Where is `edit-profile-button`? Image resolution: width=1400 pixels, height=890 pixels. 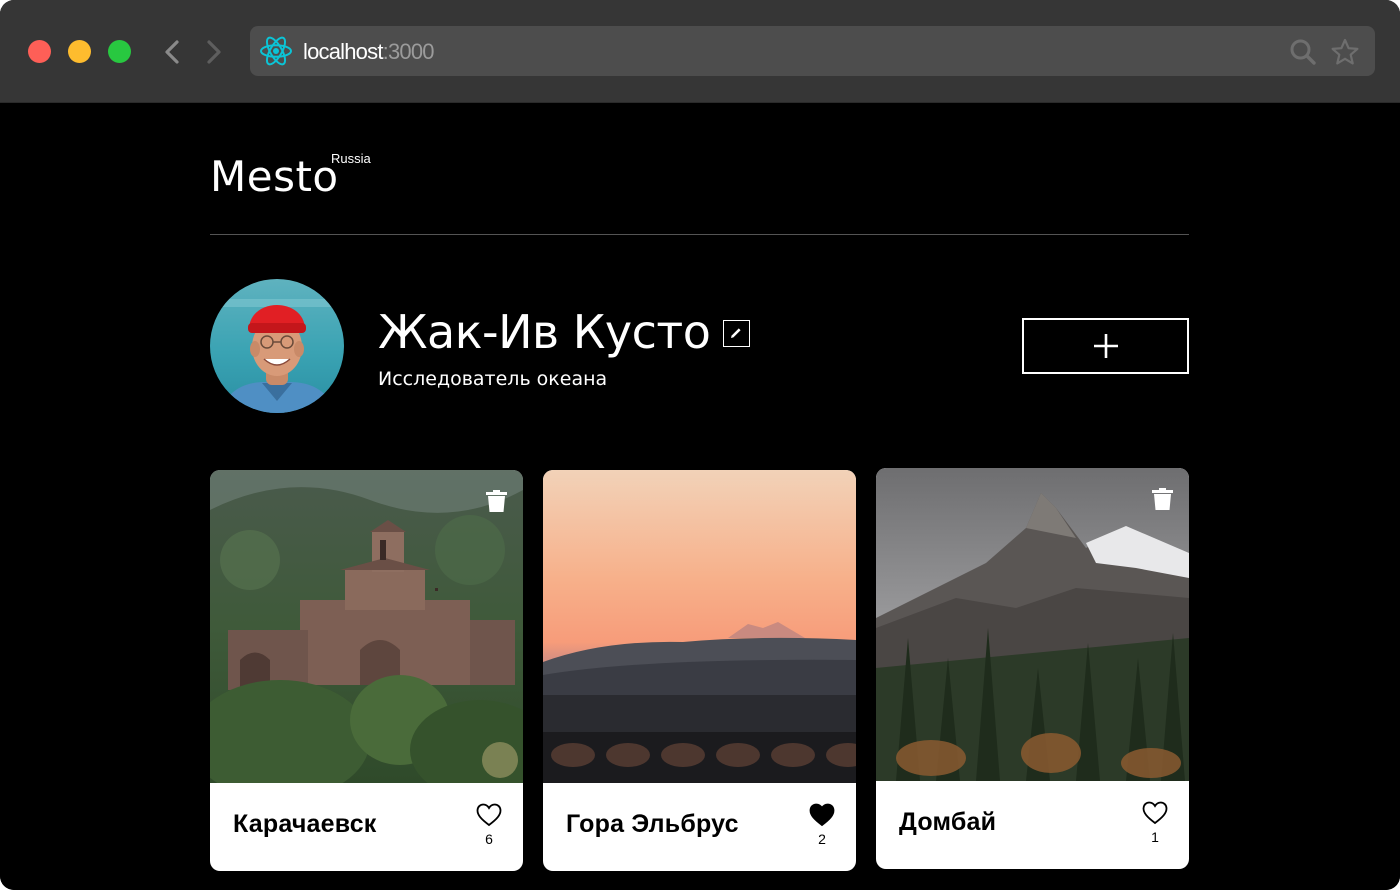
edit-profile-button is located at coordinates (736, 333).